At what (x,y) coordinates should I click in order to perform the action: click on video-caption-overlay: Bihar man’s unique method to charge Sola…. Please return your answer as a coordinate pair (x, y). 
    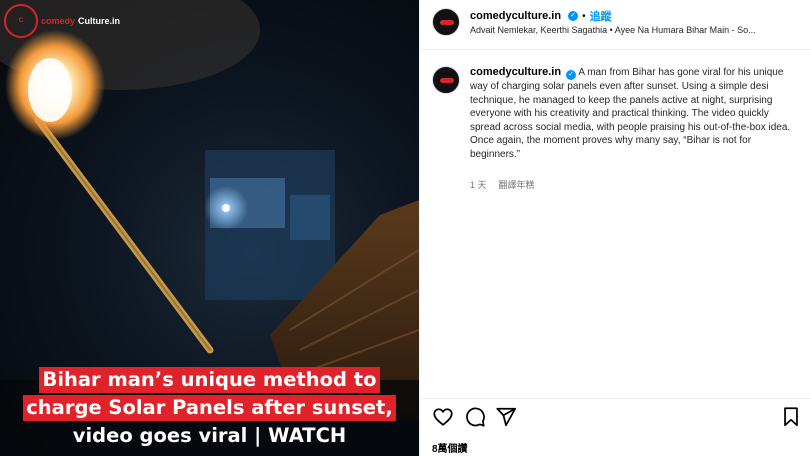
    Looking at the image, I should click on (209, 408).